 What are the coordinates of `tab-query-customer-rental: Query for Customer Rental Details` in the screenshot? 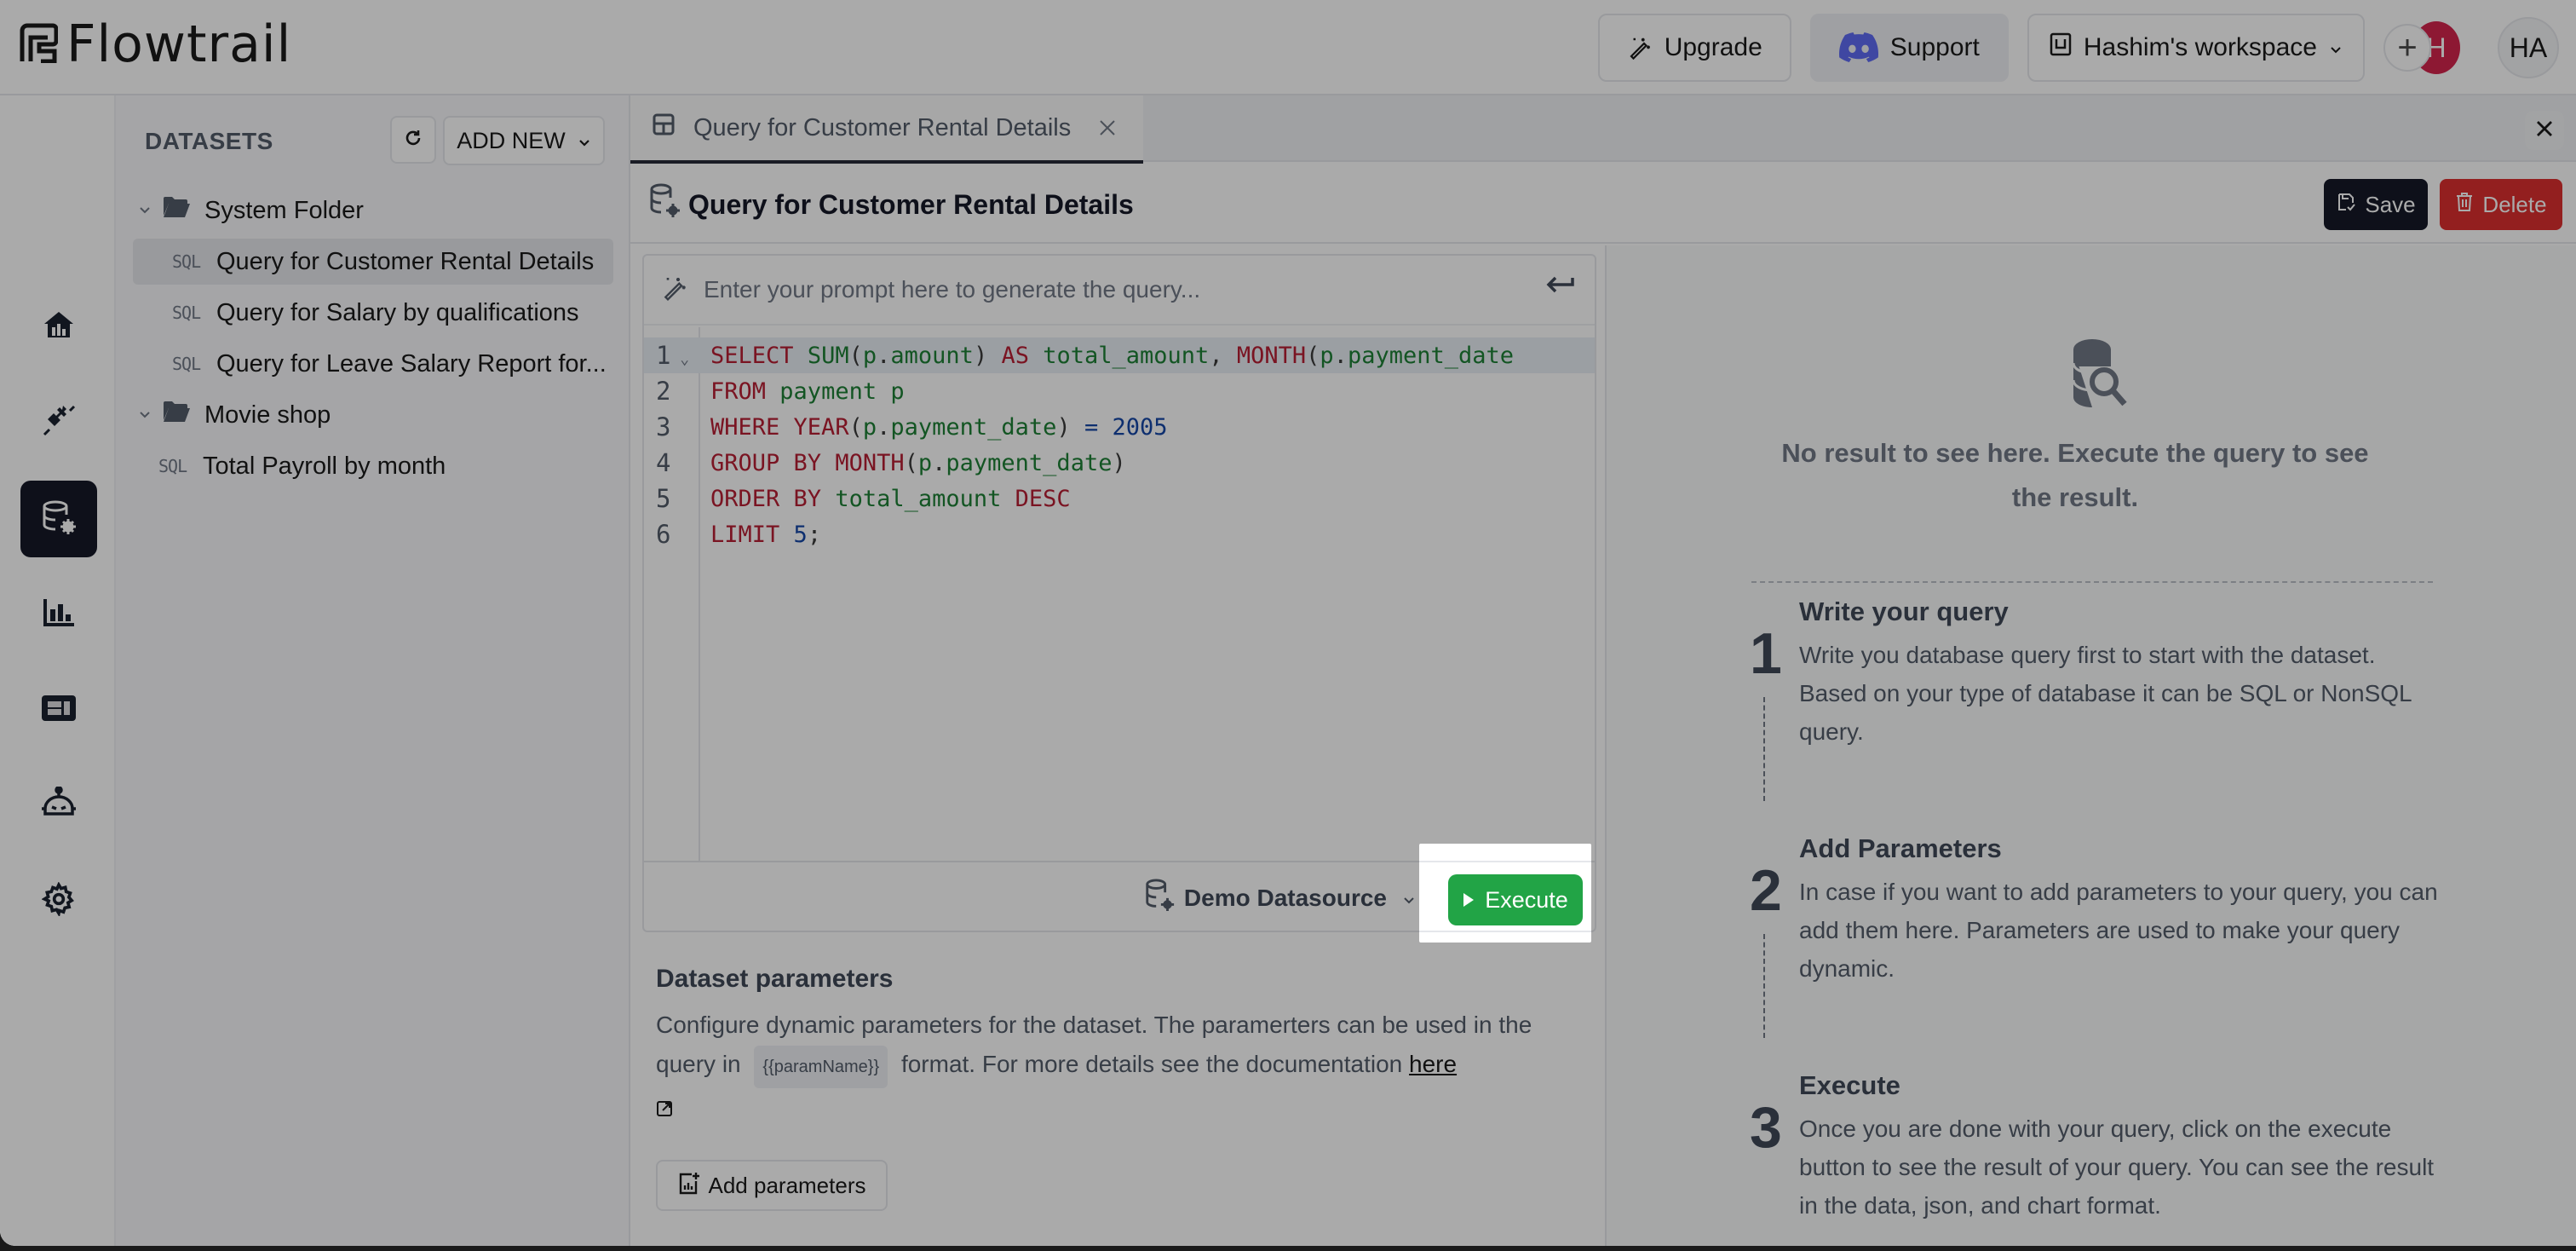 It's located at (886, 130).